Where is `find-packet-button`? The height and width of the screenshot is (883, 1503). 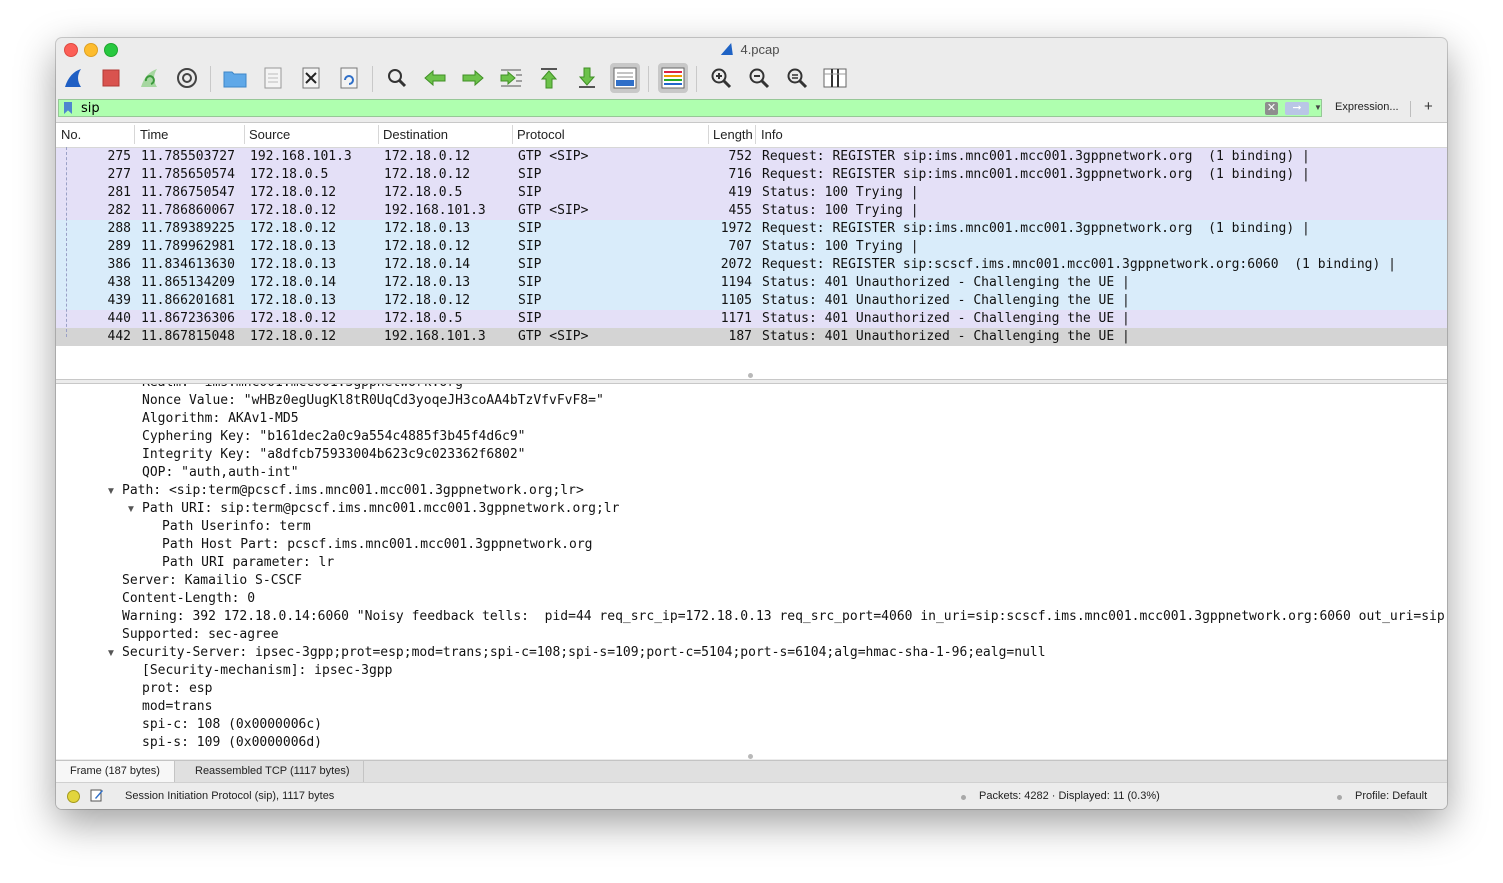
find-packet-button is located at coordinates (397, 78).